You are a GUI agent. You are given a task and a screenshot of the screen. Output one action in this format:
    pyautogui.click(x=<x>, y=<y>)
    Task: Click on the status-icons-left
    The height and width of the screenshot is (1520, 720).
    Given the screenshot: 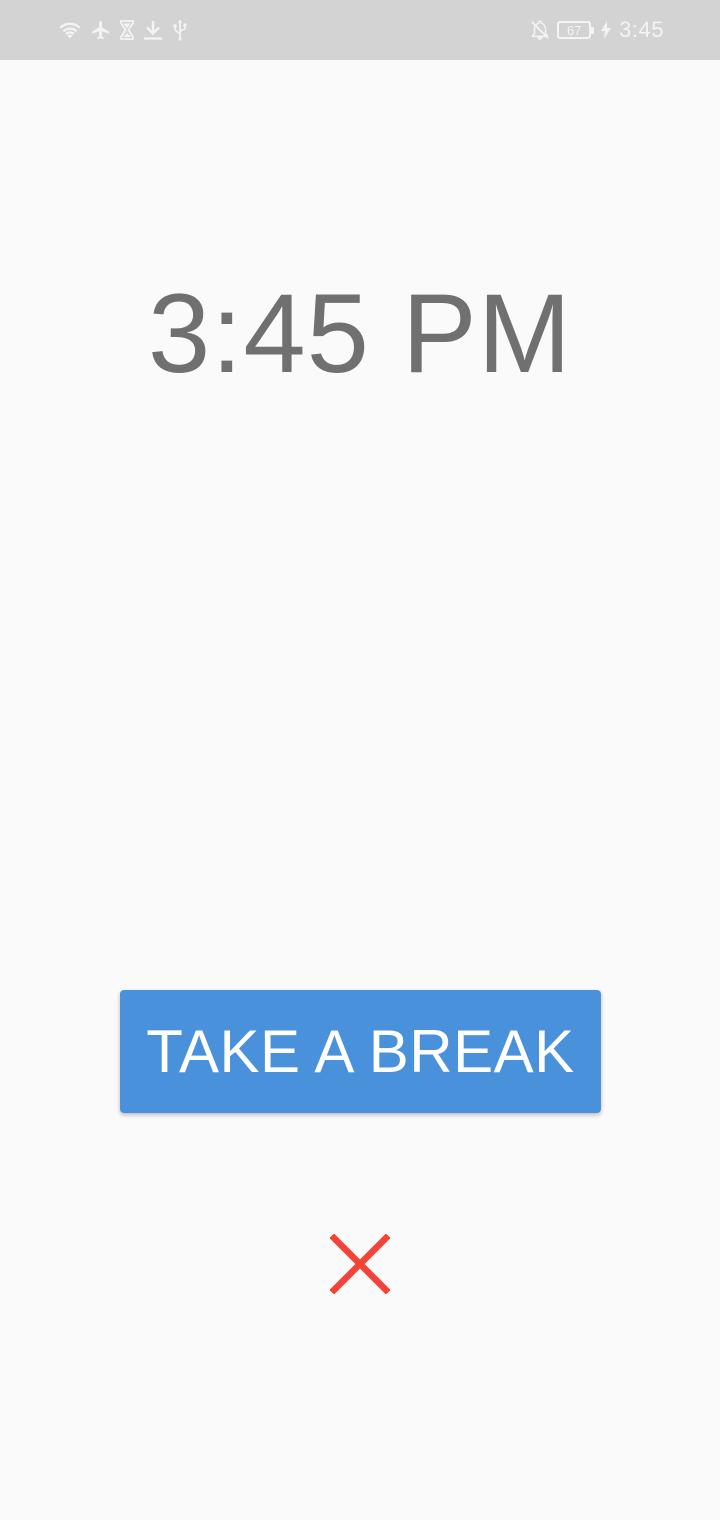 What is the action you would take?
    pyautogui.click(x=123, y=30)
    